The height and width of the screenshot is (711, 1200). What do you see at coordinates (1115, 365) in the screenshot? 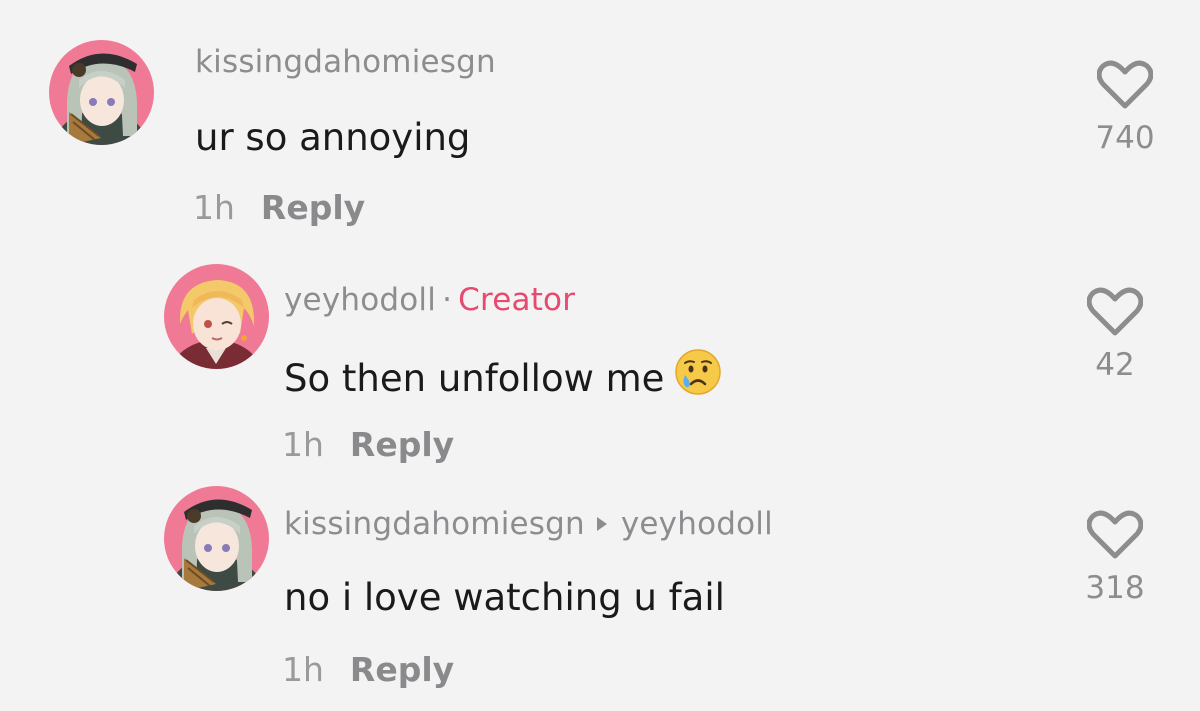
I see `like-count: 42` at bounding box center [1115, 365].